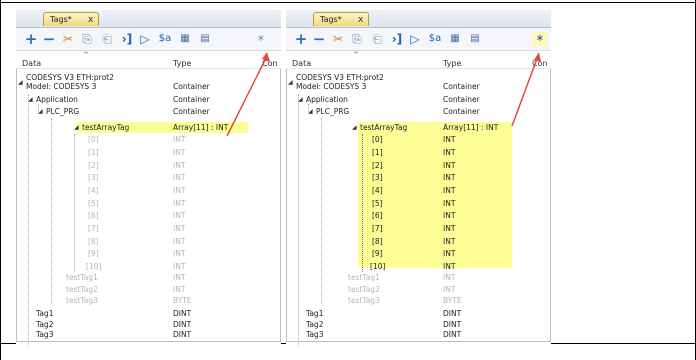  I want to click on row-type: DINT, so click(182, 334).